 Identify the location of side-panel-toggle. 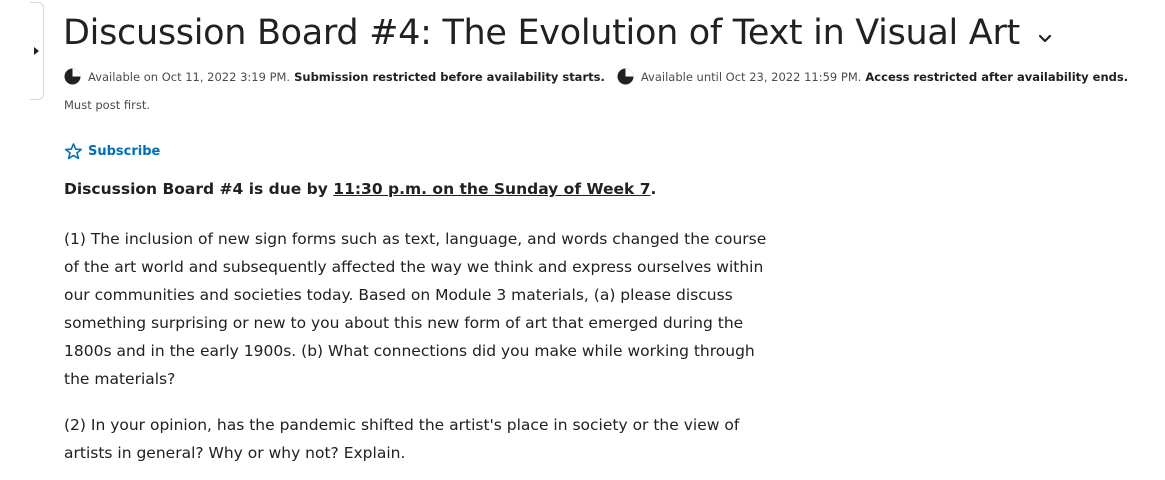
(37, 51).